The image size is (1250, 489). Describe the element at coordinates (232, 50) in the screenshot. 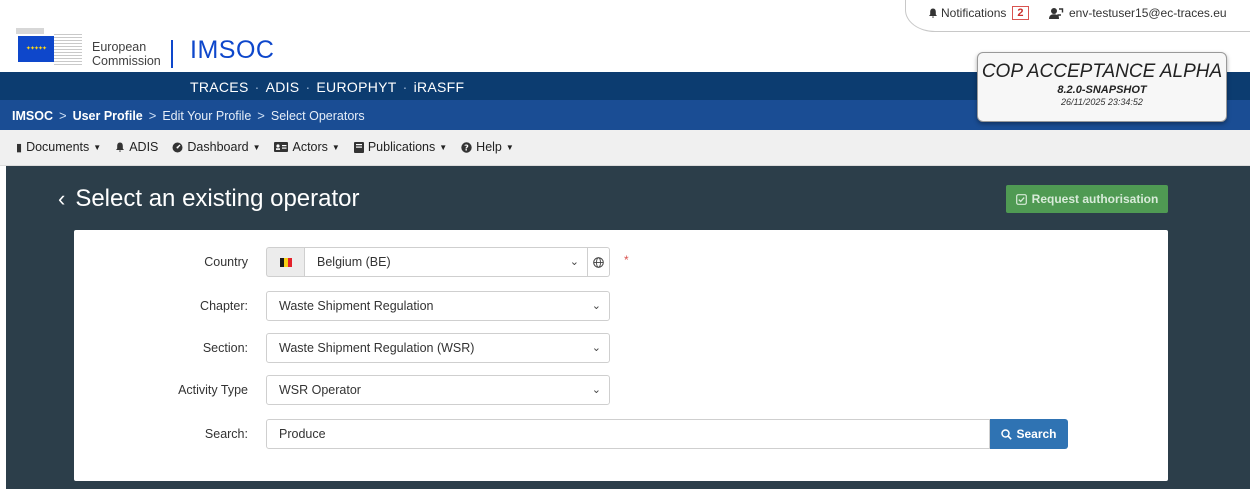

I see `app-name: IMSOC` at that location.